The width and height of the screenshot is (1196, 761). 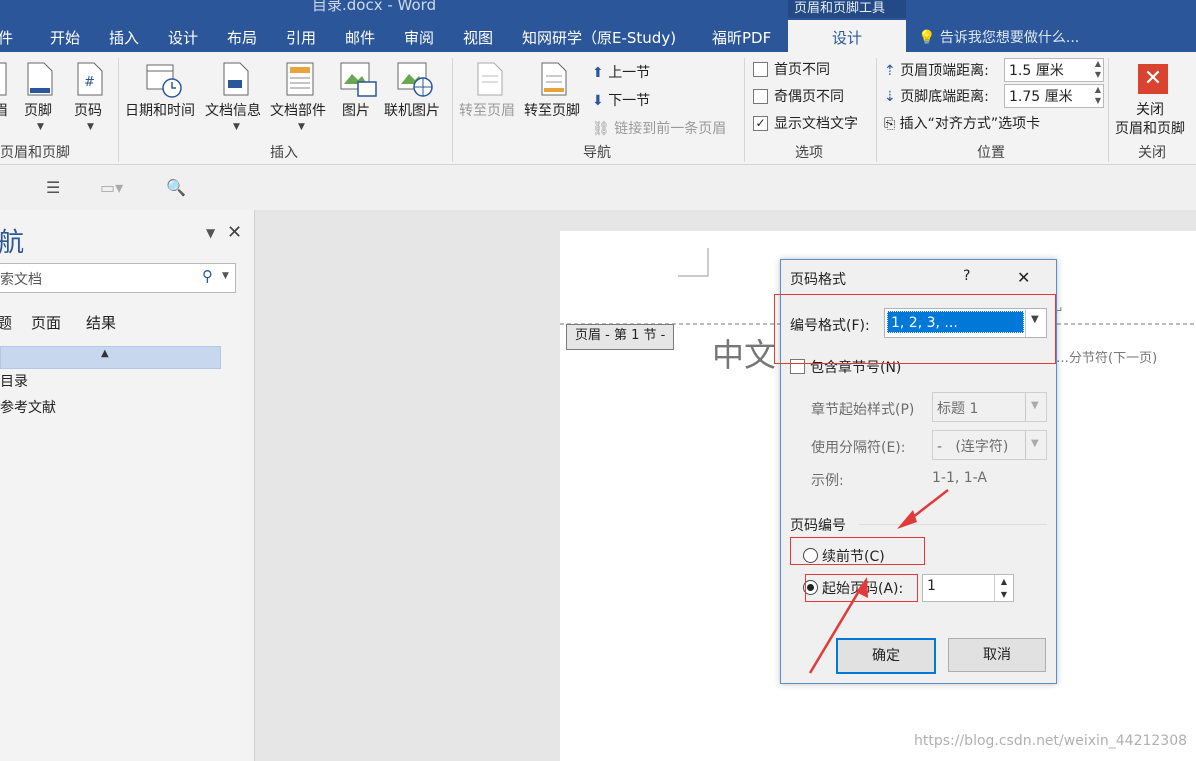 What do you see at coordinates (419, 37) in the screenshot?
I see `tab-review: 审阅` at bounding box center [419, 37].